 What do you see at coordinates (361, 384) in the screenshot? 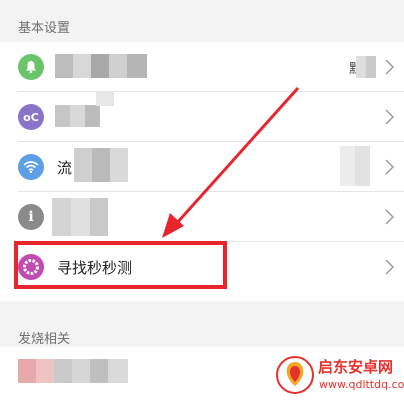
I see `watermark-url: www.qdlttdq.com` at bounding box center [361, 384].